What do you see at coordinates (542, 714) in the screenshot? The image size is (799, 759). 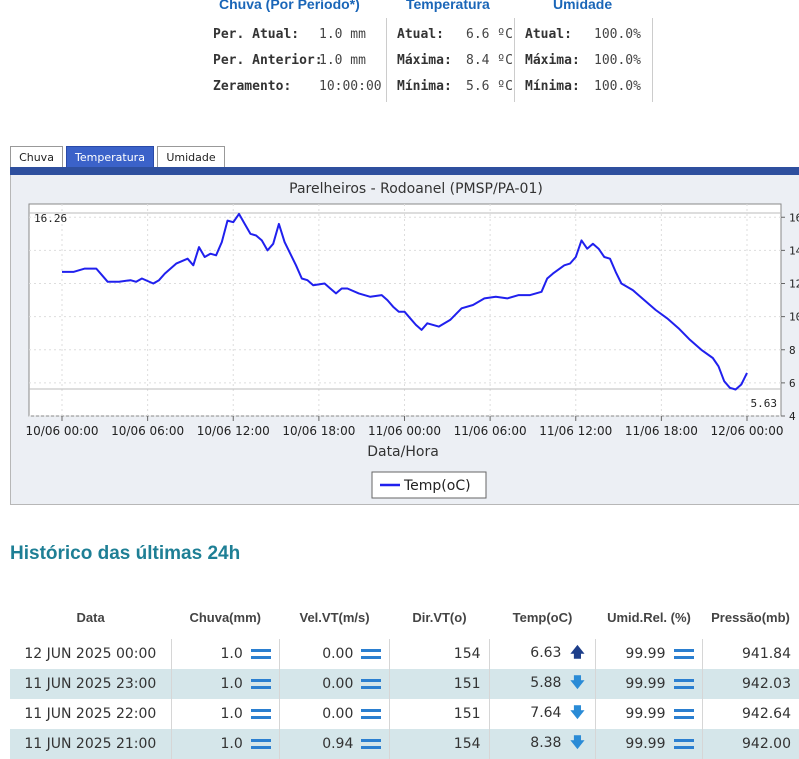 I see `cell-temp: 7.64 🡇` at bounding box center [542, 714].